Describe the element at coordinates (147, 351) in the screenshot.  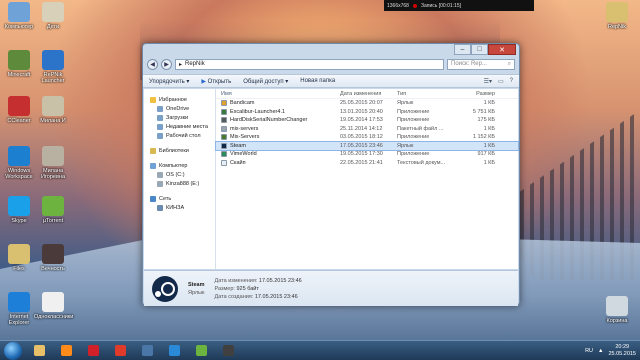
I see `taskbar-vk-button` at that location.